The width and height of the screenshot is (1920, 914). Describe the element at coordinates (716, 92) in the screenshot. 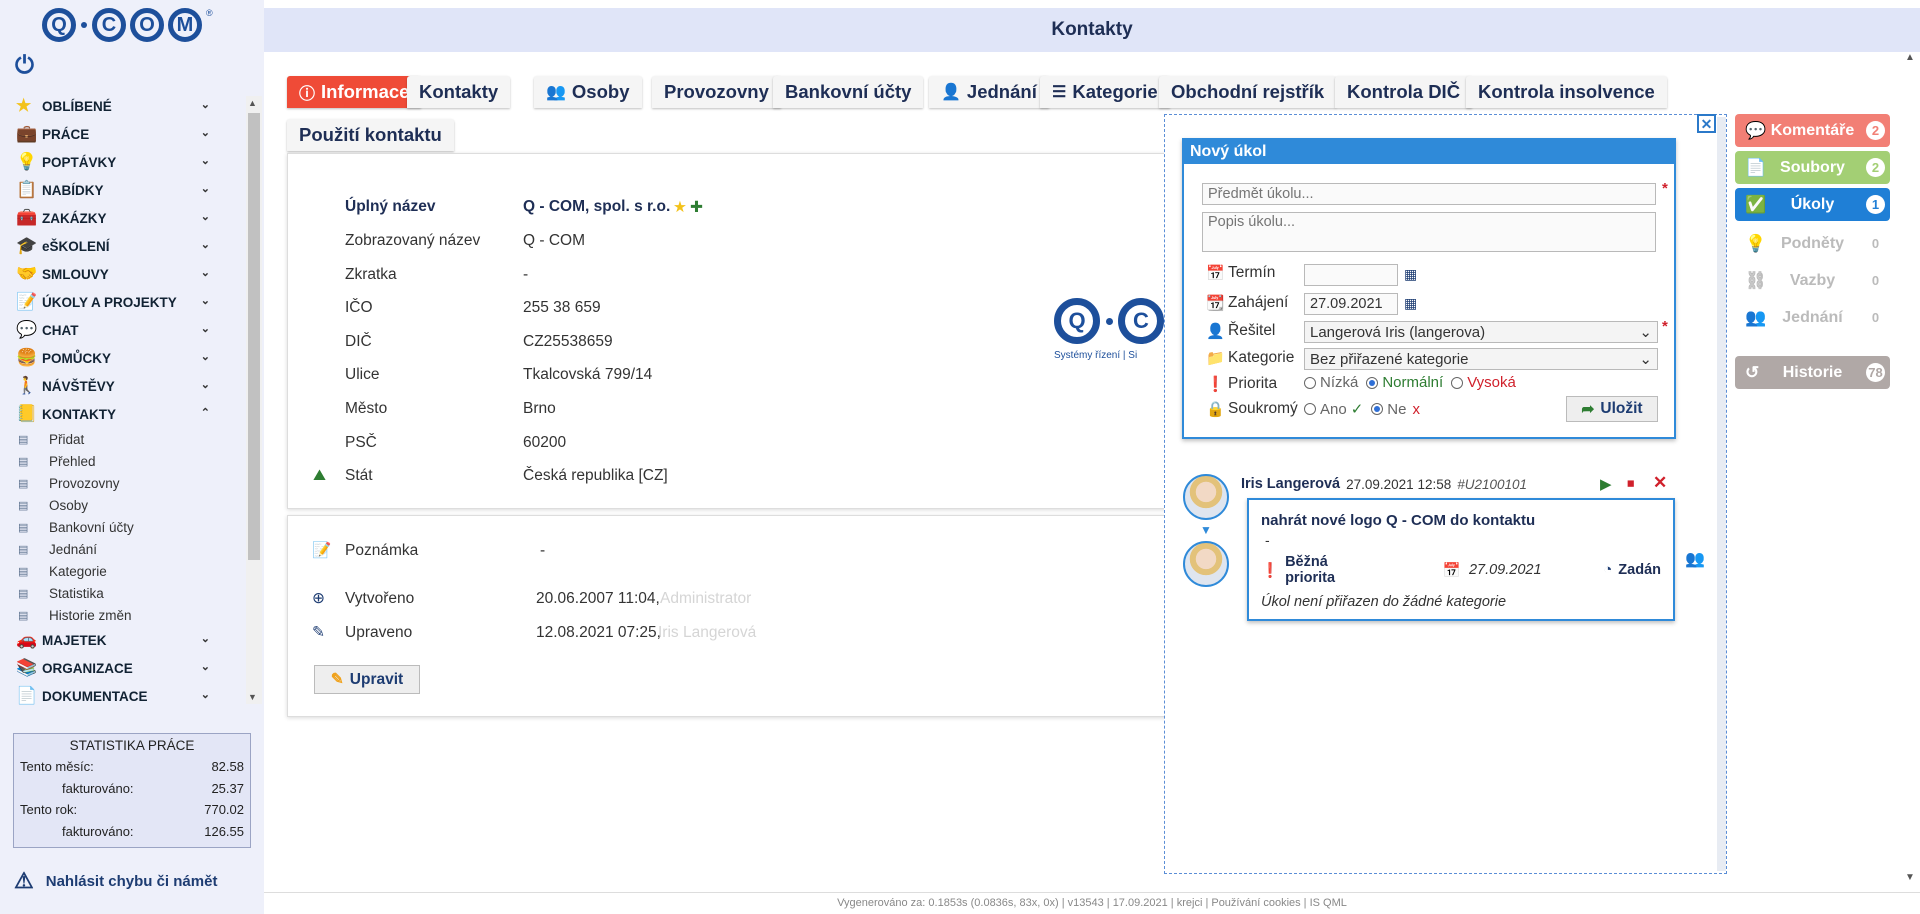

I see `tab: Provozovny` at that location.